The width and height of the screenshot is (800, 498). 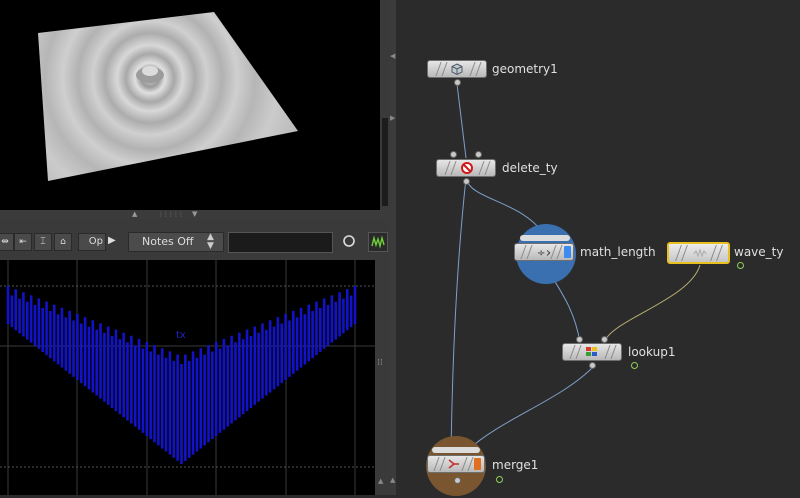 What do you see at coordinates (349, 241) in the screenshot?
I see `cycle-icon` at bounding box center [349, 241].